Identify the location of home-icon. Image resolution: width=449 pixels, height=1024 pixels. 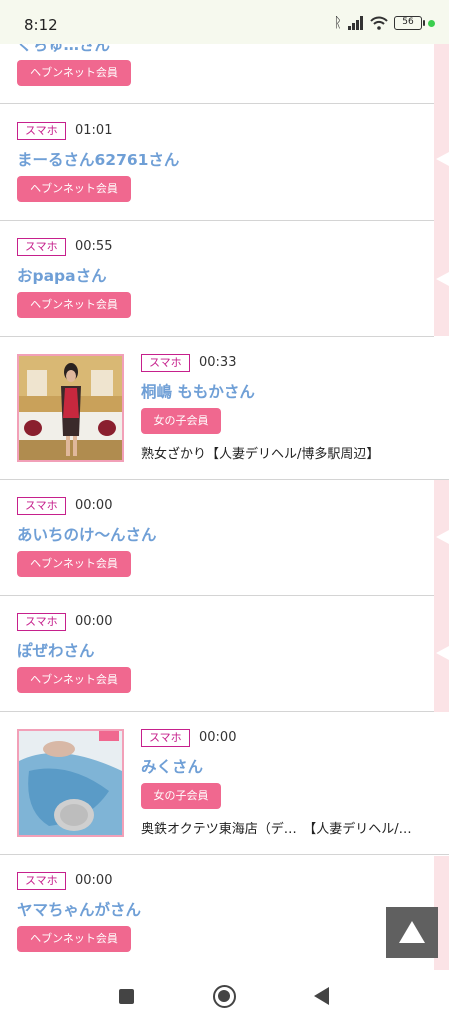
(224, 996).